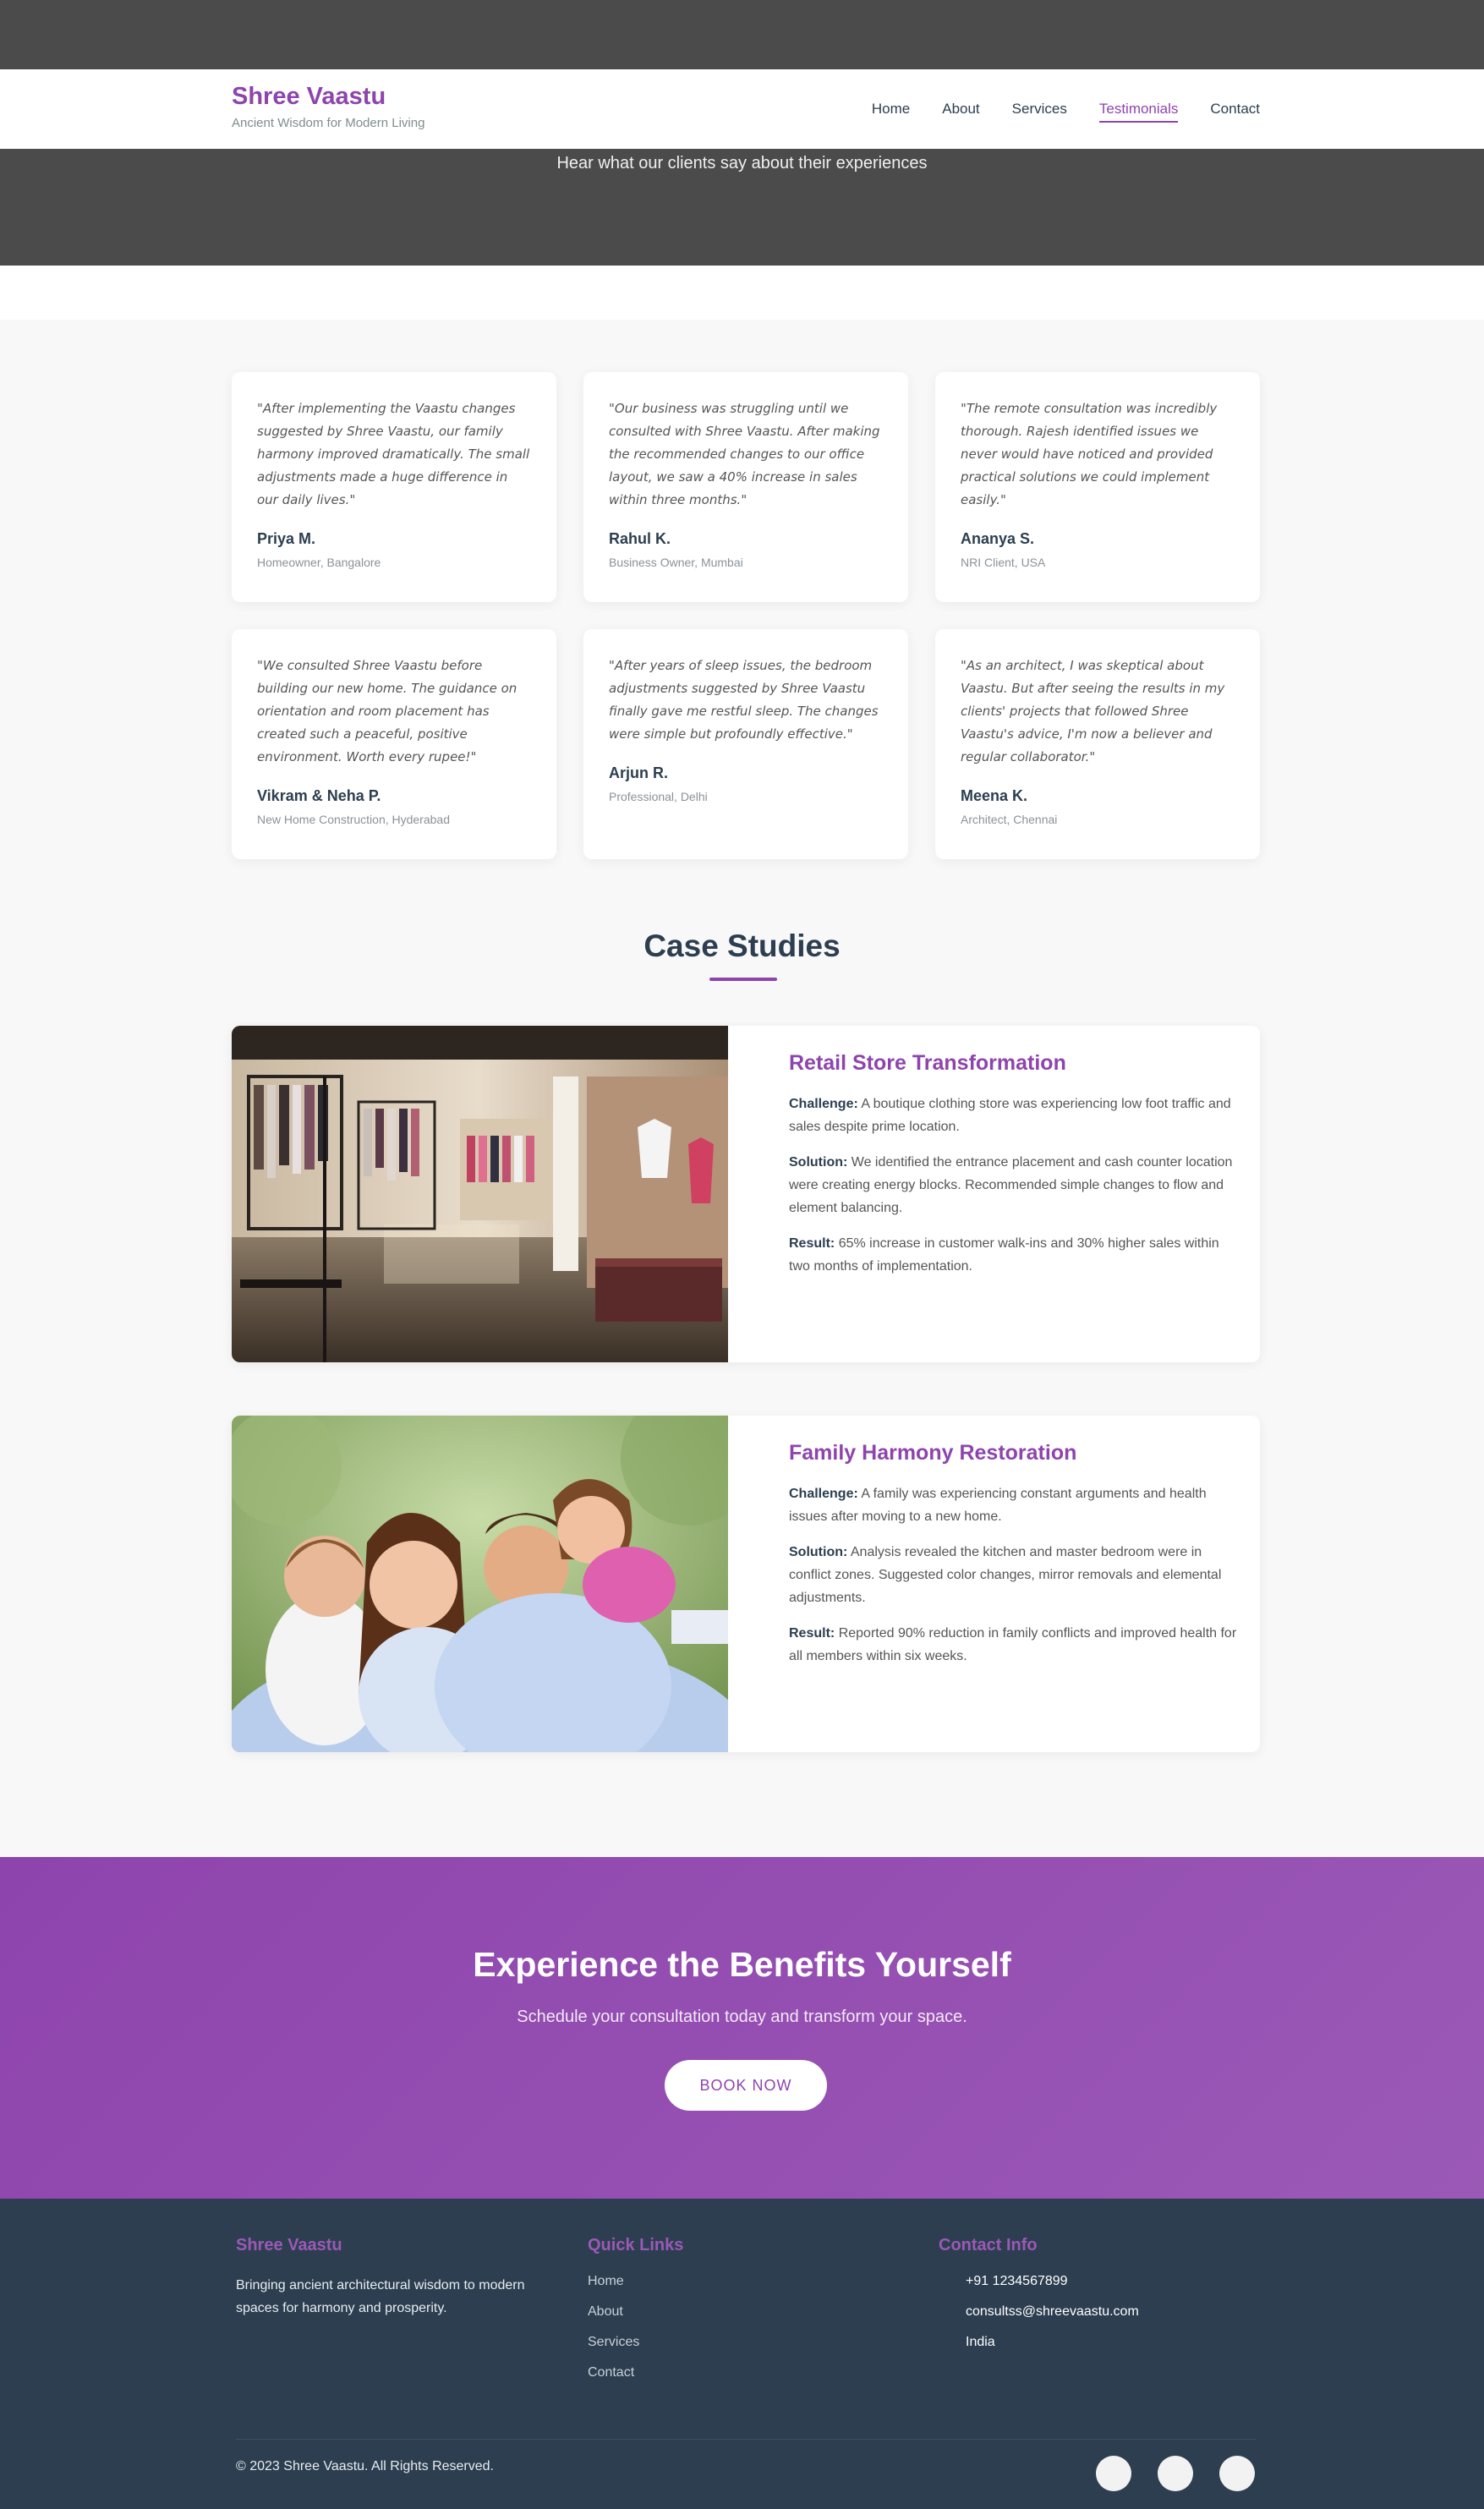 Image resolution: width=1484 pixels, height=2509 pixels. Describe the element at coordinates (960, 112) in the screenshot. I see `nav-about: About` at that location.